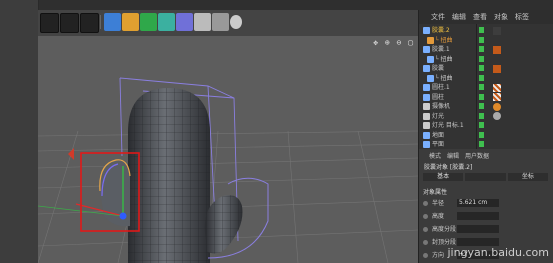 Image resolution: width=553 pixels, height=263 pixels. I want to click on render-clapper-icon, so click(69, 23).